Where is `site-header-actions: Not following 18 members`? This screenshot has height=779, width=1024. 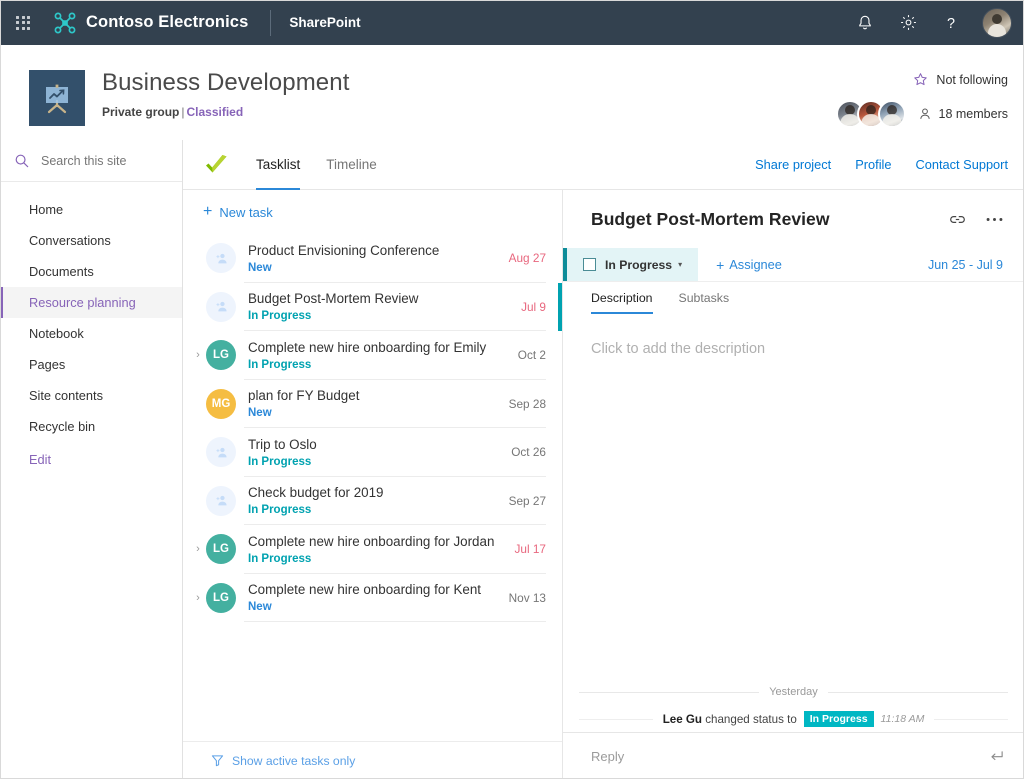
site-header-actions: Not following 18 members is located at coordinates (921, 95).